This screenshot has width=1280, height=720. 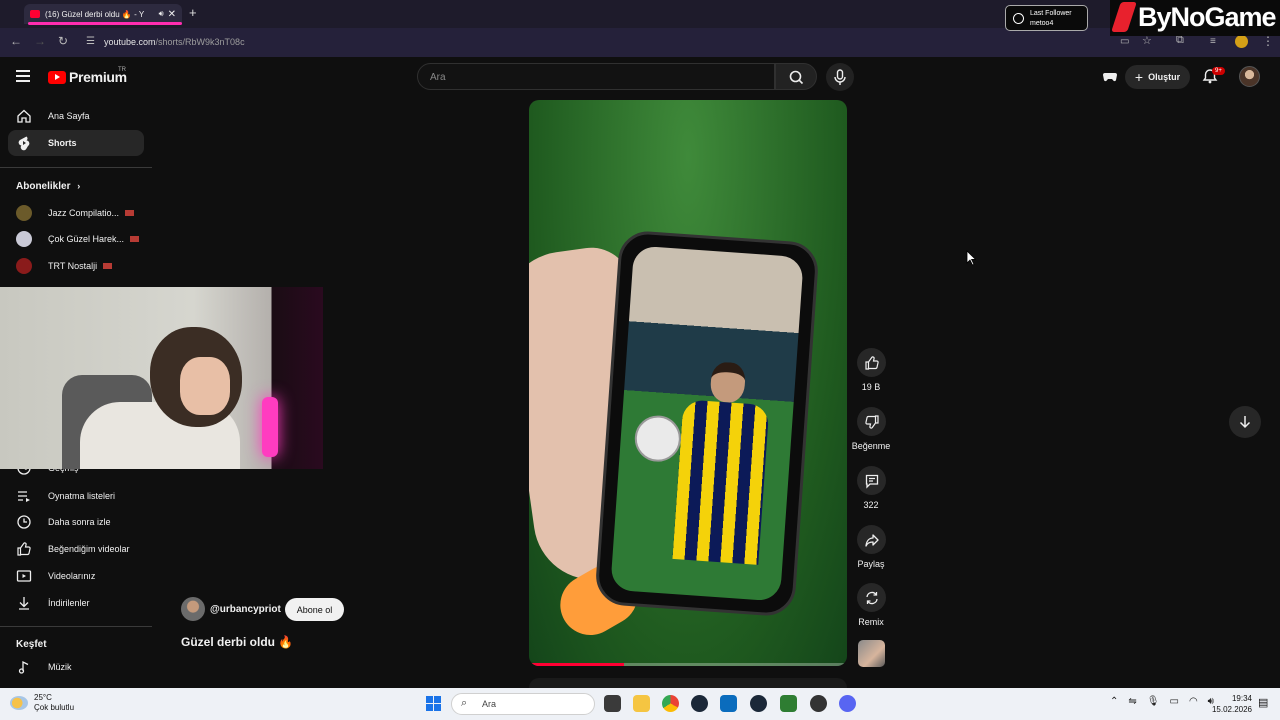 I want to click on create-button: + Oluştur, so click(x=1157, y=77).